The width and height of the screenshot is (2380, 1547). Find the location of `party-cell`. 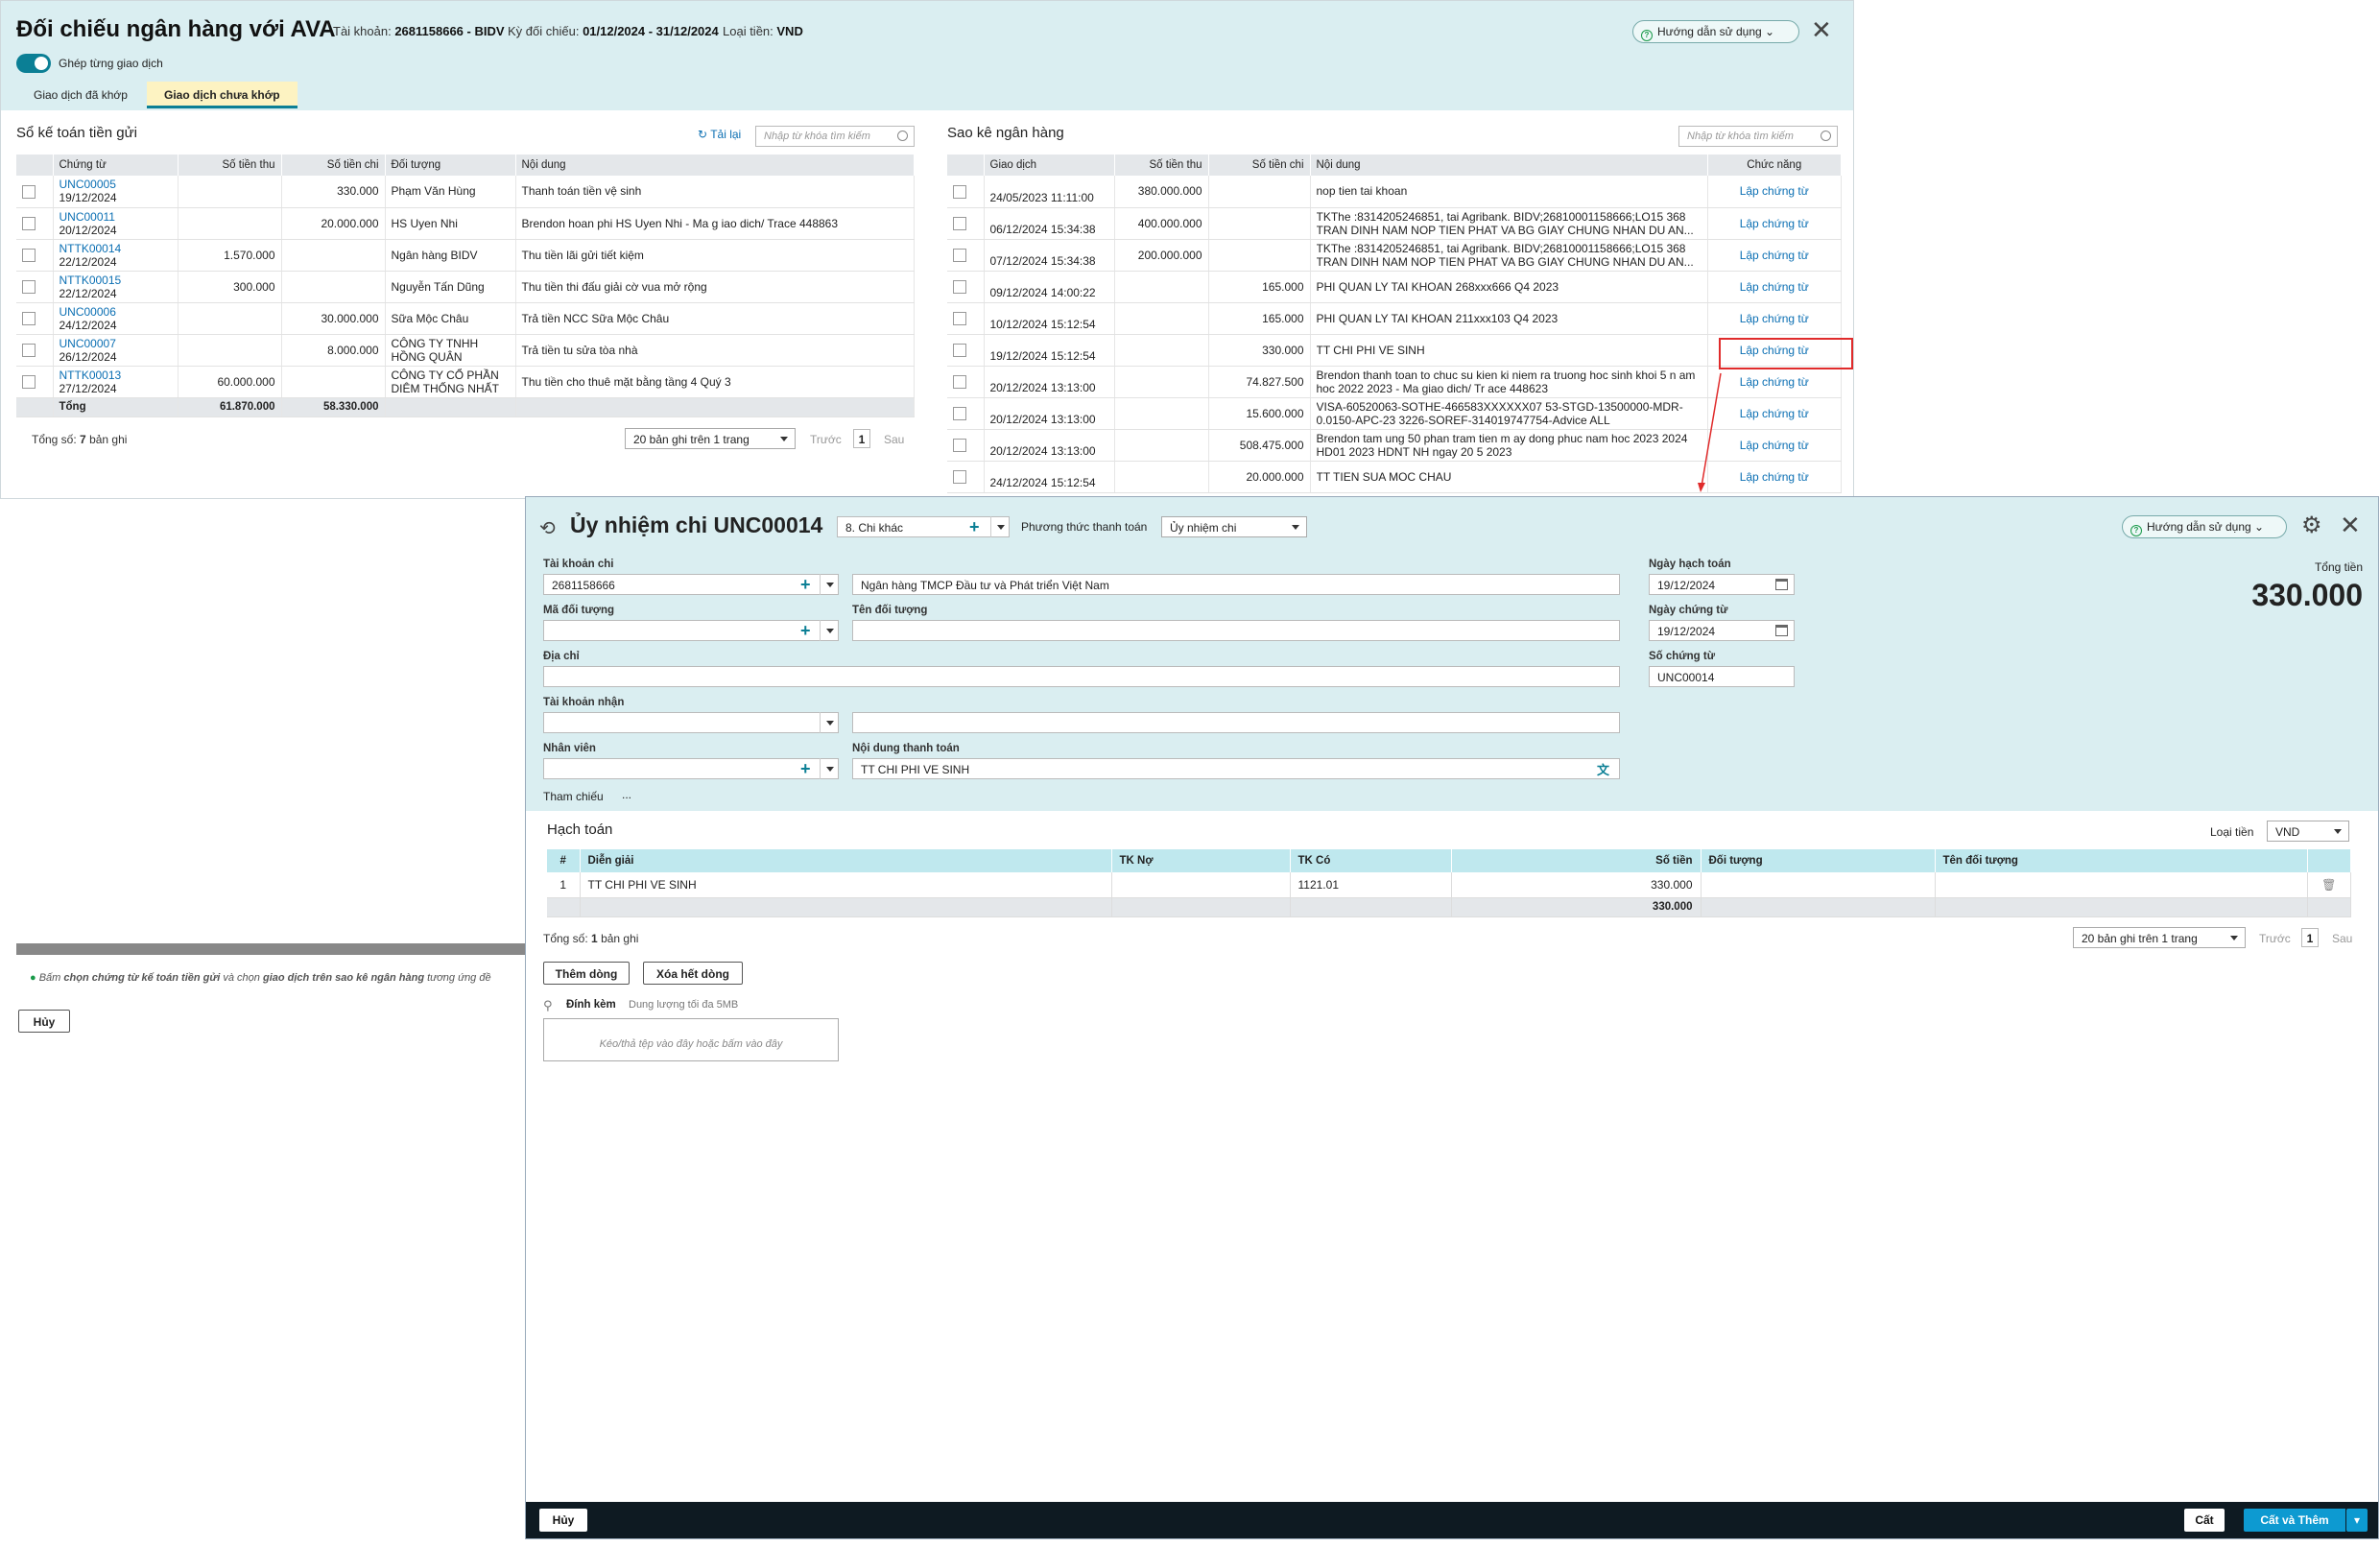

party-cell is located at coordinates (1819, 885).